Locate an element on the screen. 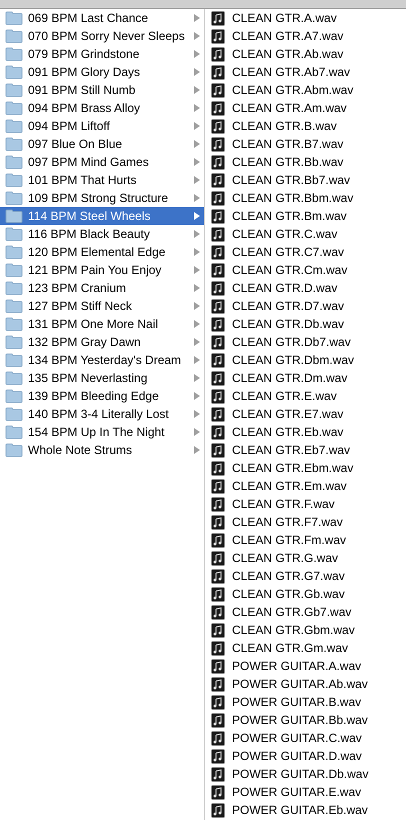 Image resolution: width=406 pixels, height=820 pixels. file-item: CLEAN GTR.A7.wav is located at coordinates (308, 36).